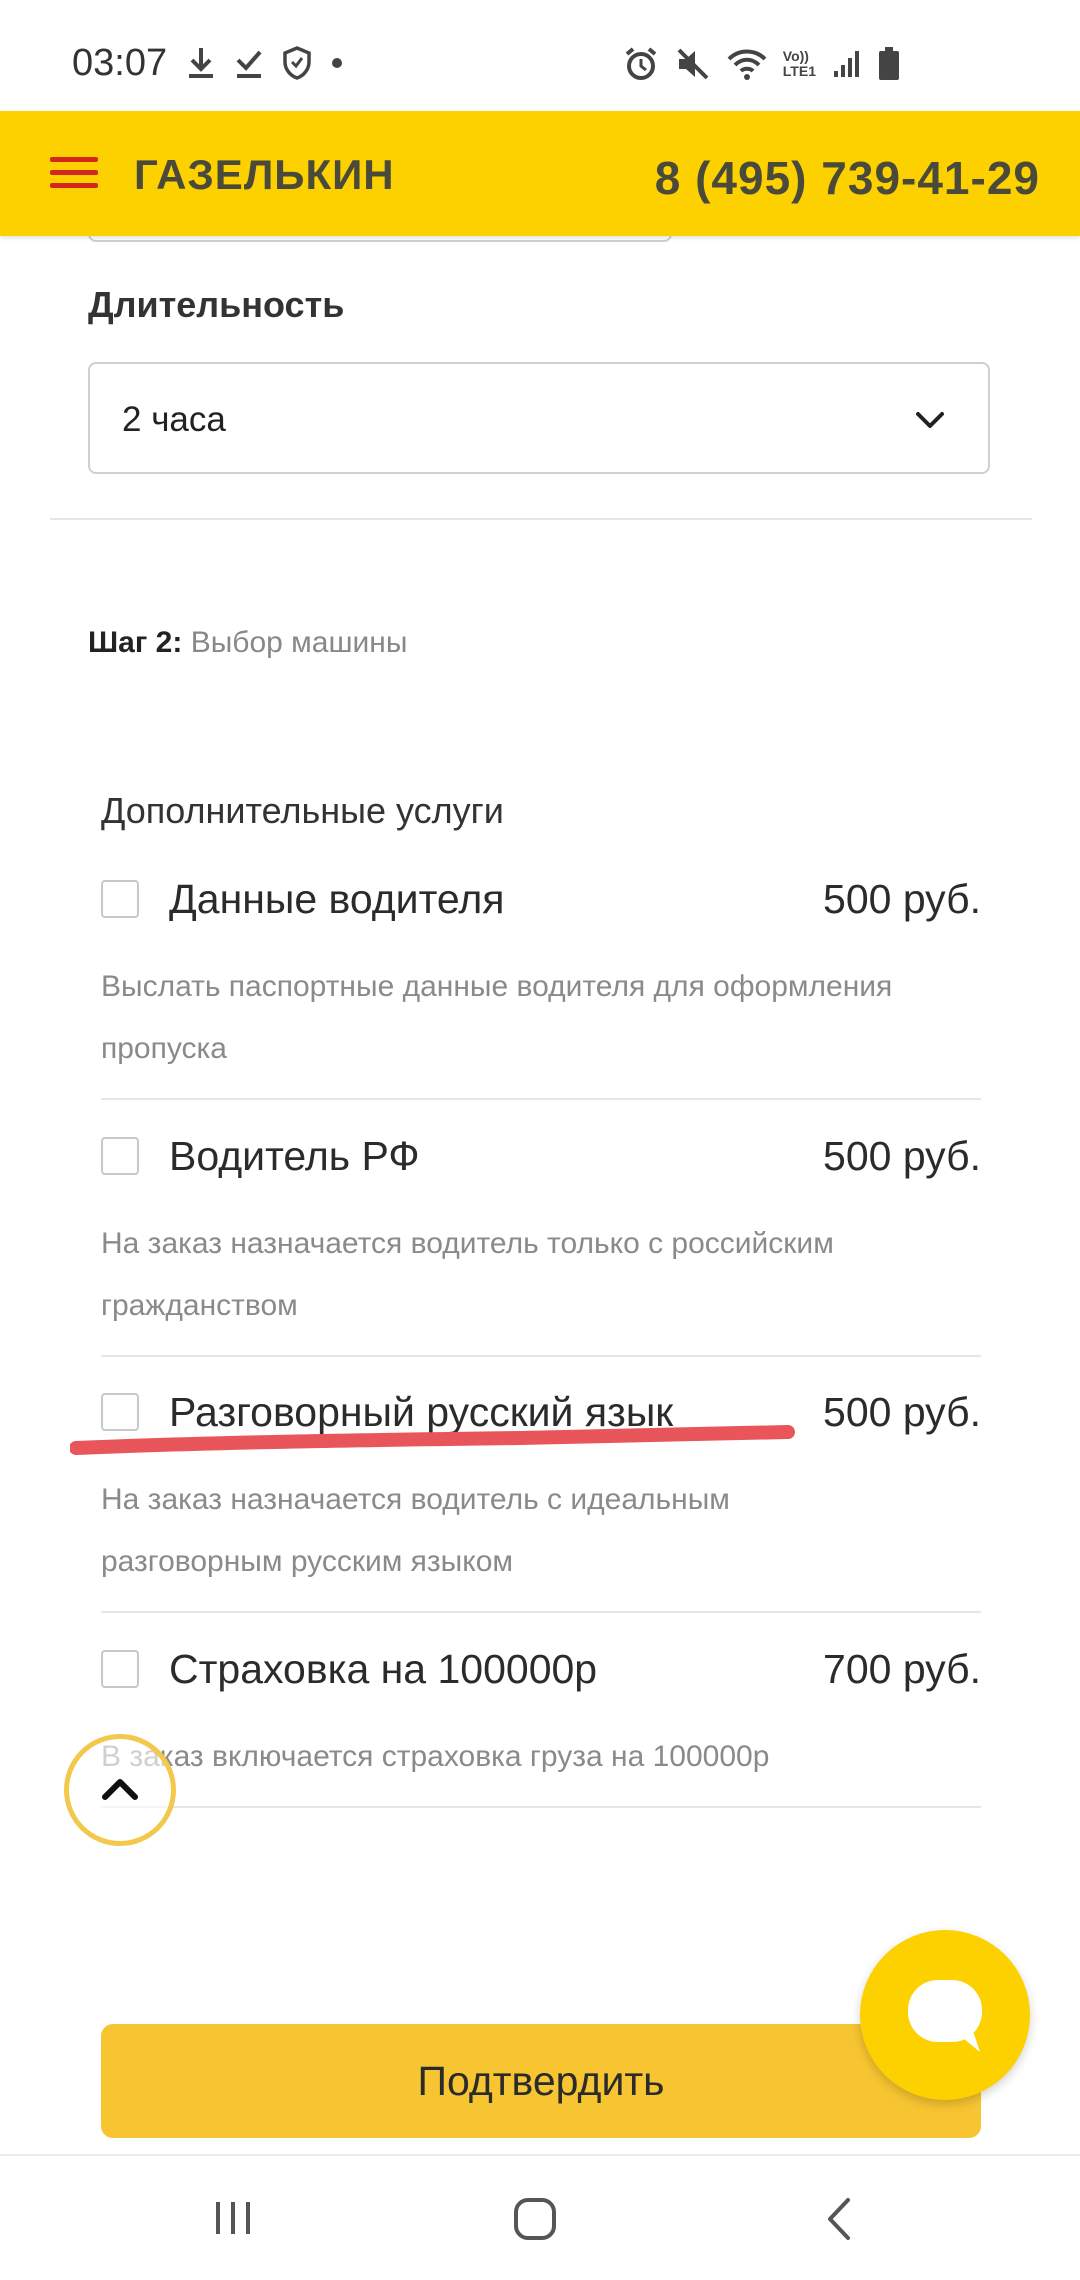  What do you see at coordinates (693, 64) in the screenshot?
I see `mute-icon` at bounding box center [693, 64].